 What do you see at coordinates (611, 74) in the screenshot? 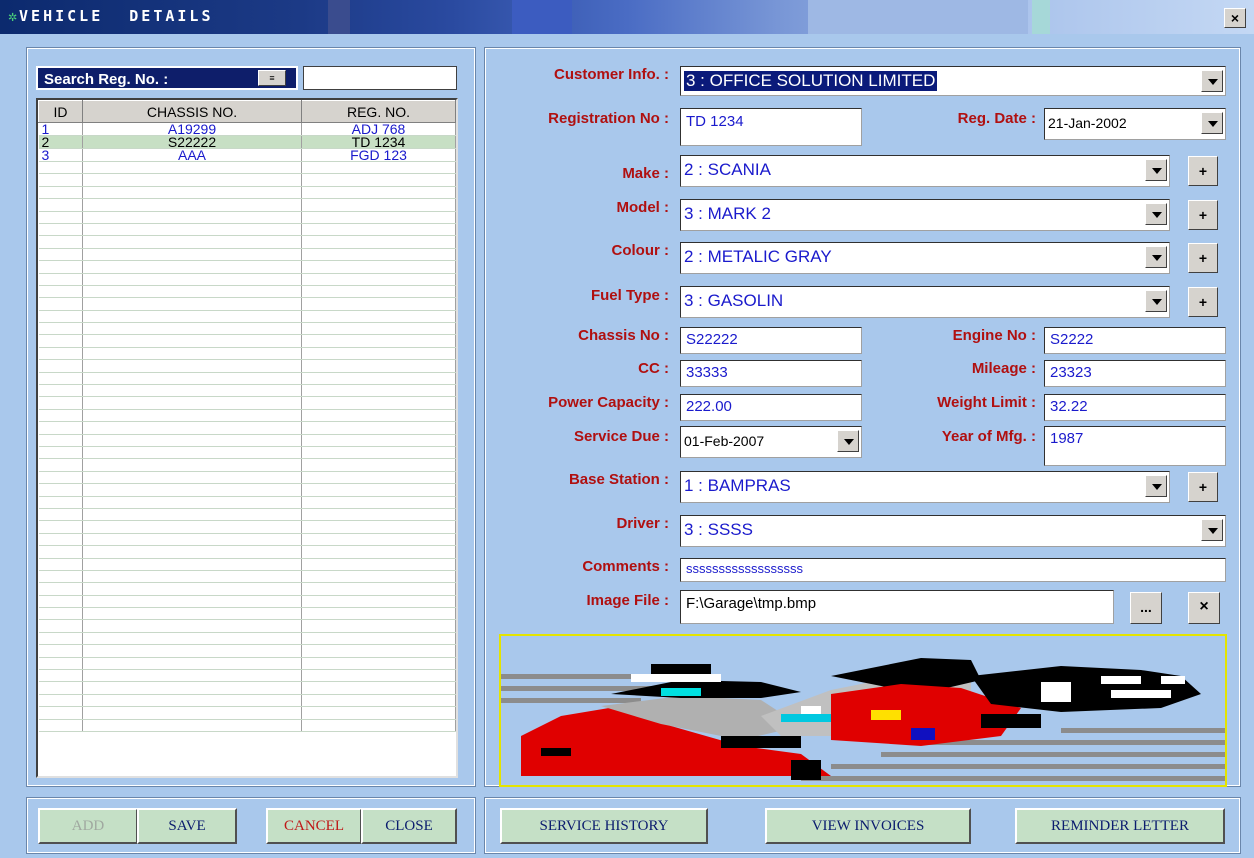
I see `customer-label: Customer Info. :` at bounding box center [611, 74].